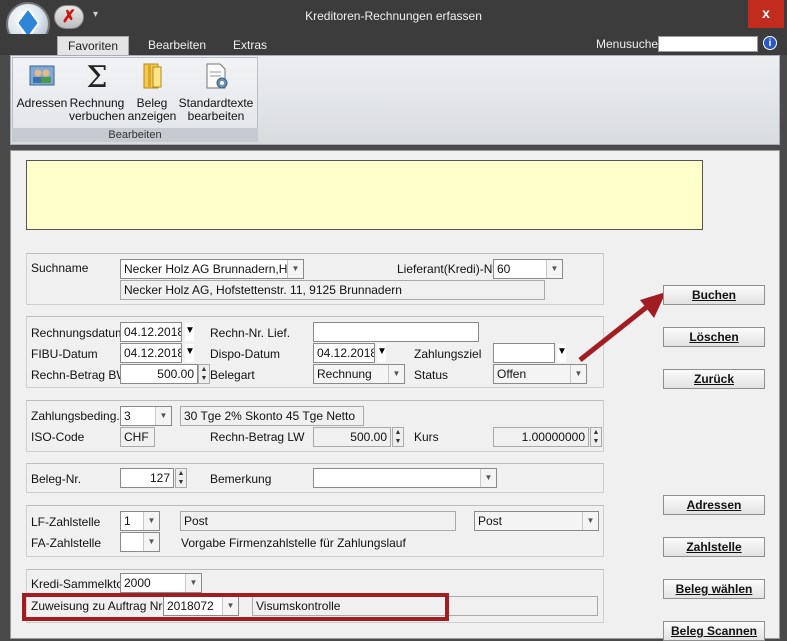 The height and width of the screenshot is (641, 787). I want to click on suchname-field: Necker Holz AG Brunnadern,Hofs ▼, so click(212, 269).